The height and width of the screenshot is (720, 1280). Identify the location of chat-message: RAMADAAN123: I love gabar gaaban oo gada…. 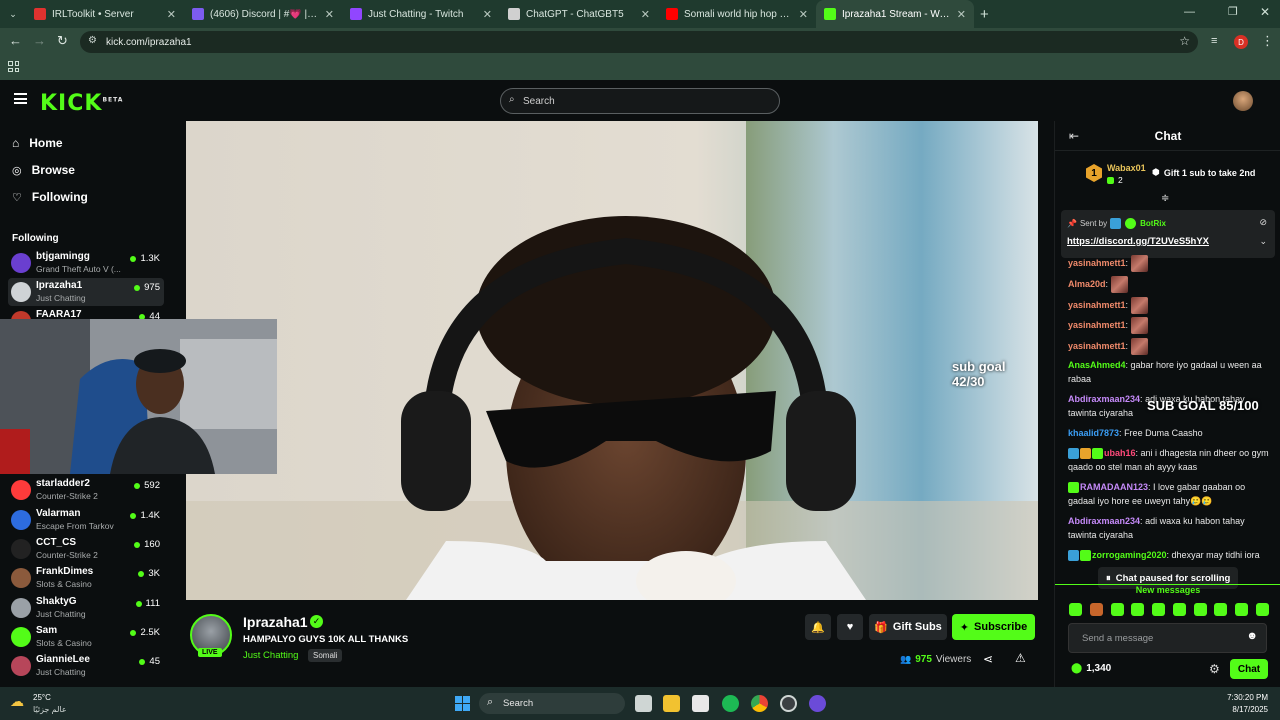
(1171, 494).